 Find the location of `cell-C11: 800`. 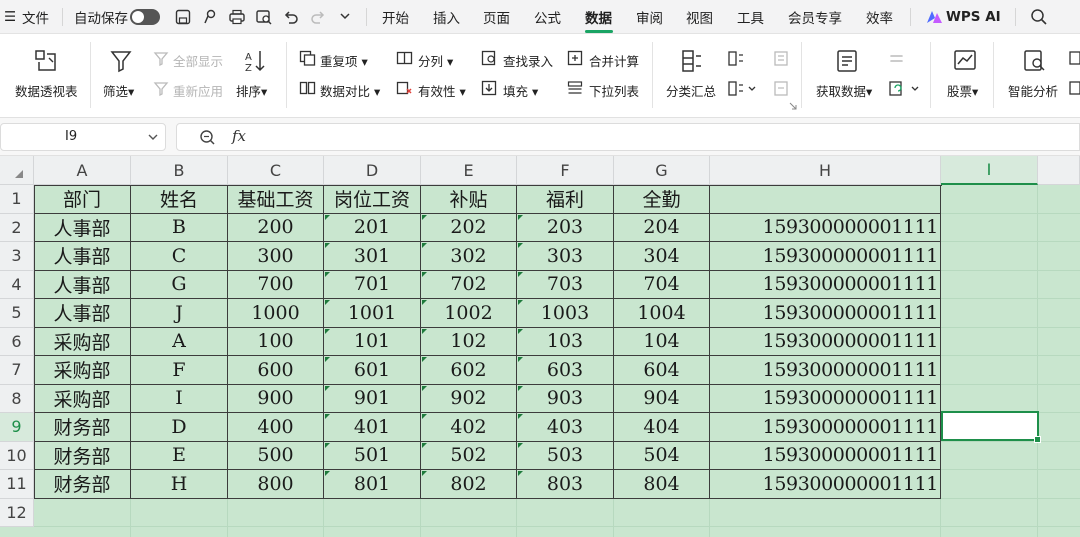

cell-C11: 800 is located at coordinates (276, 484).